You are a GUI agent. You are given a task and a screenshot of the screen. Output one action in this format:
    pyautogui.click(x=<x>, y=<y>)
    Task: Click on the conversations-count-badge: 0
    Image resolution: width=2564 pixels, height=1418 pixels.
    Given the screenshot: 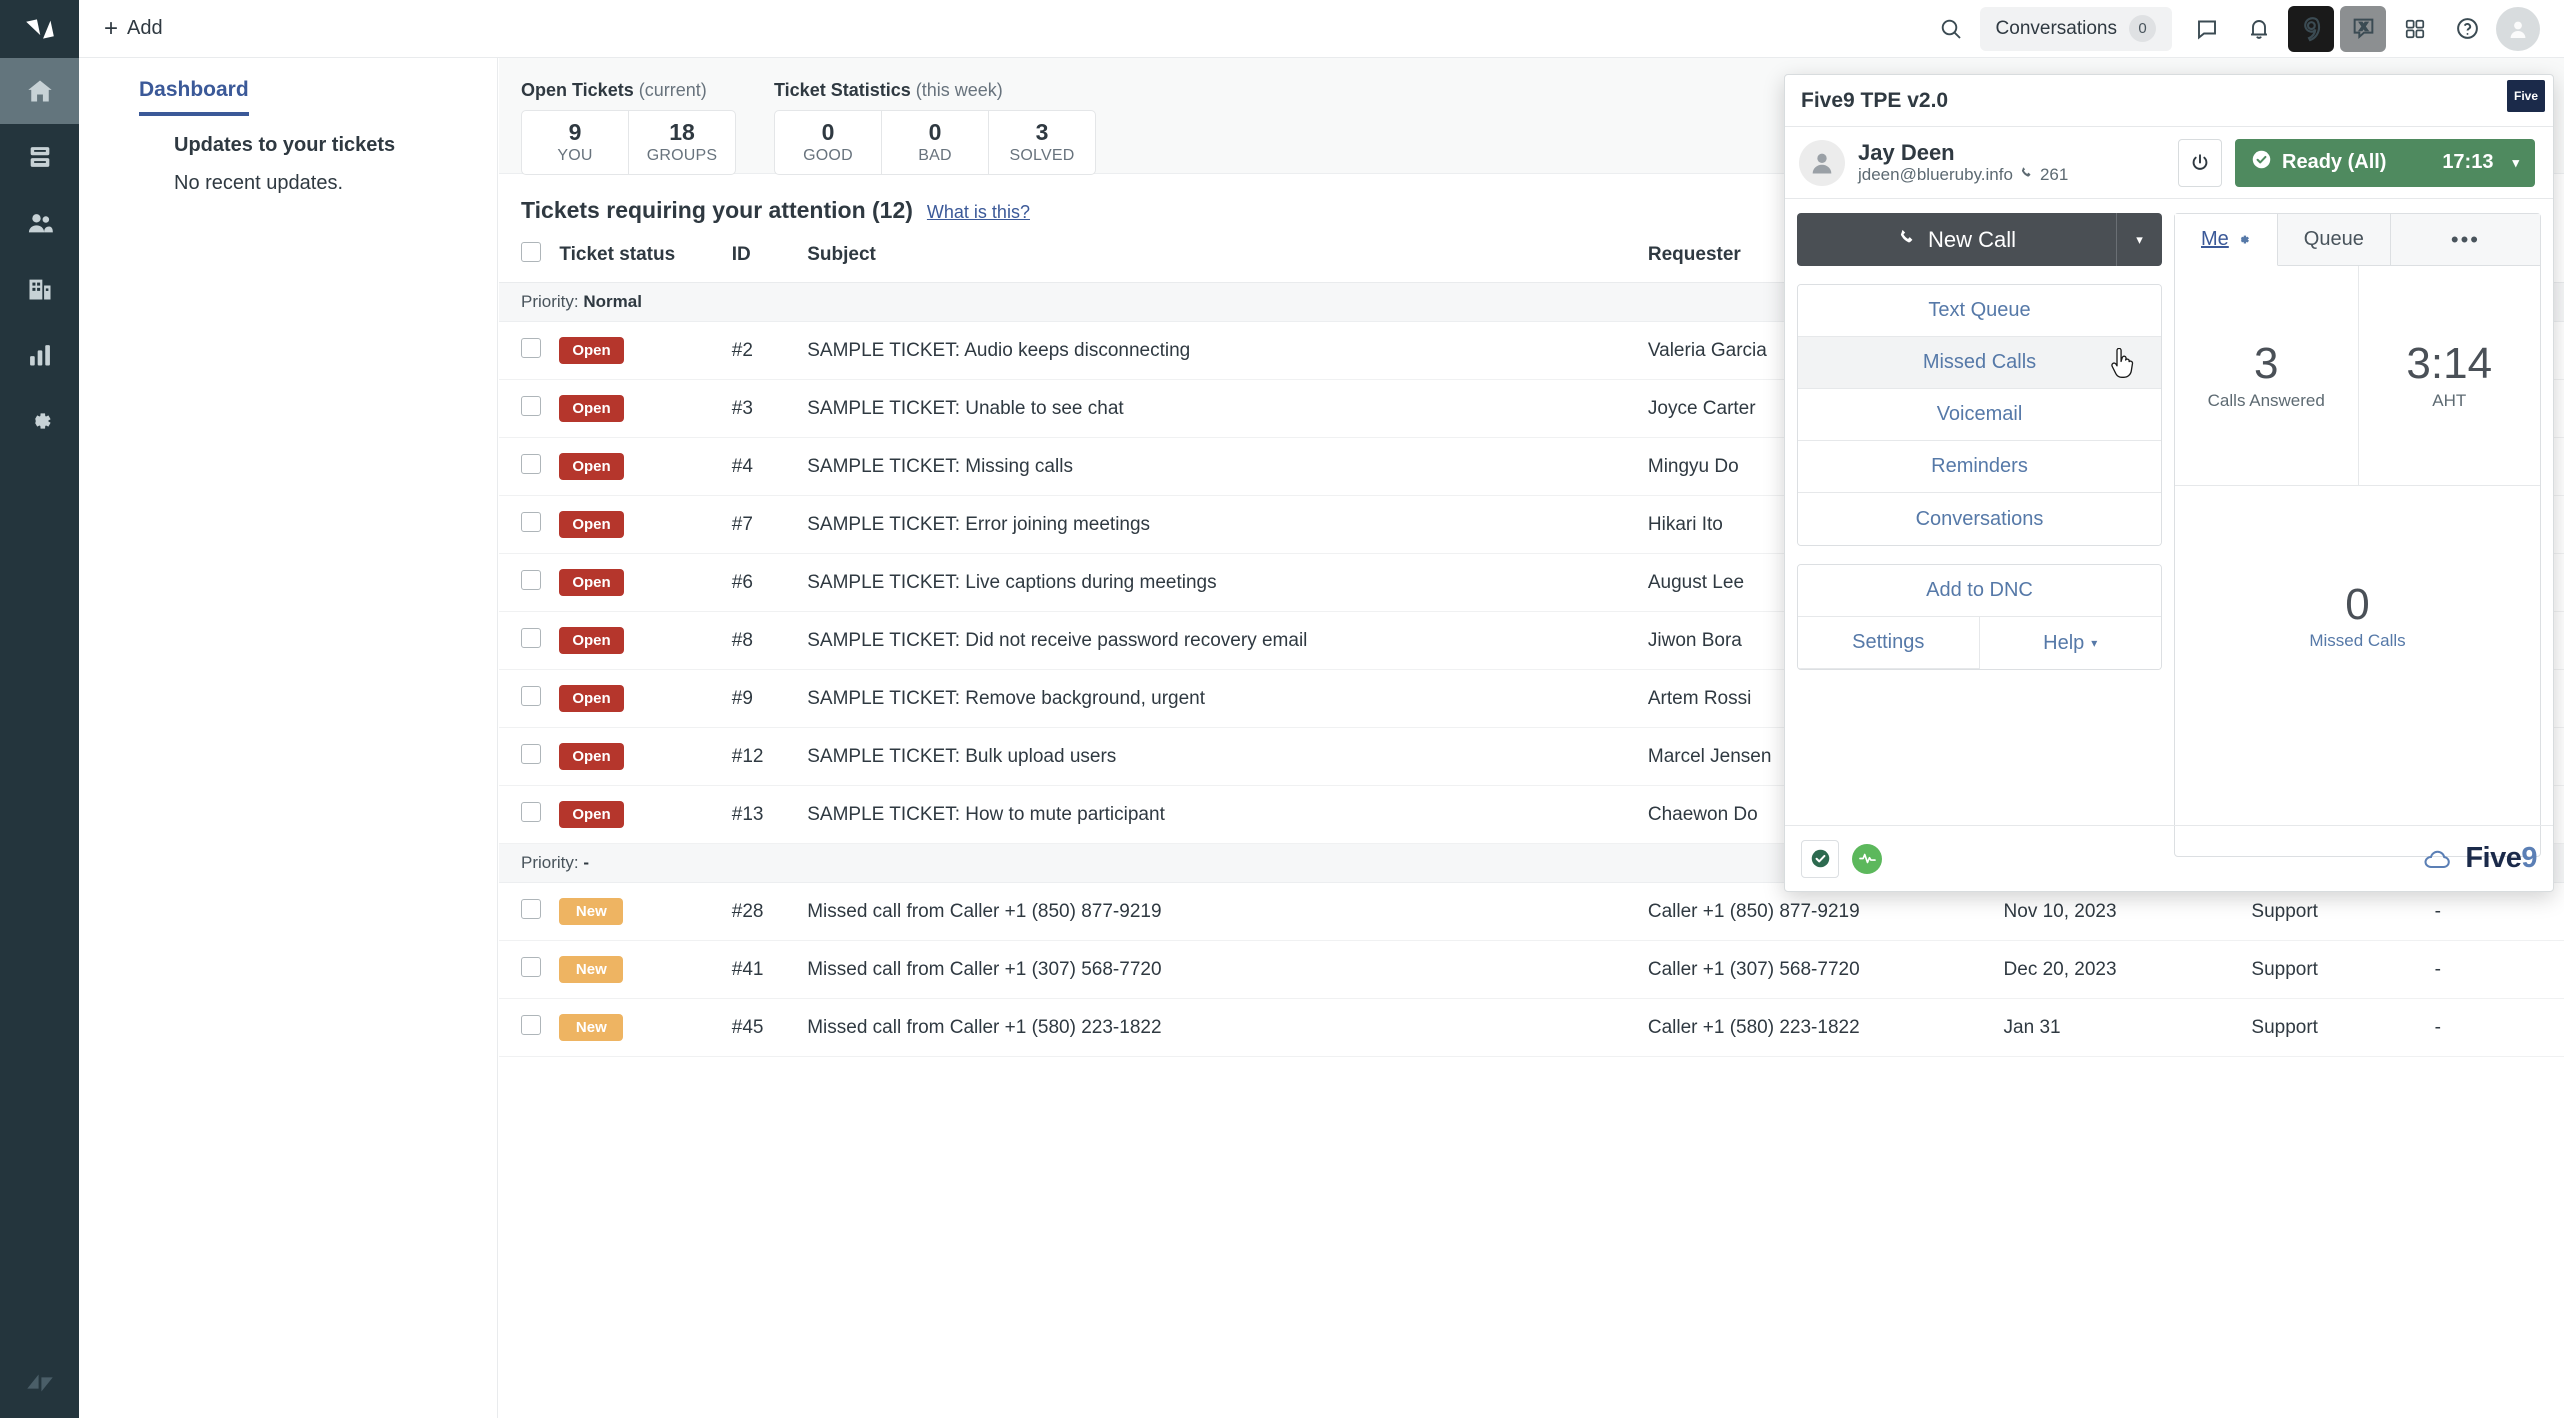 What is the action you would take?
    pyautogui.click(x=2142, y=28)
    